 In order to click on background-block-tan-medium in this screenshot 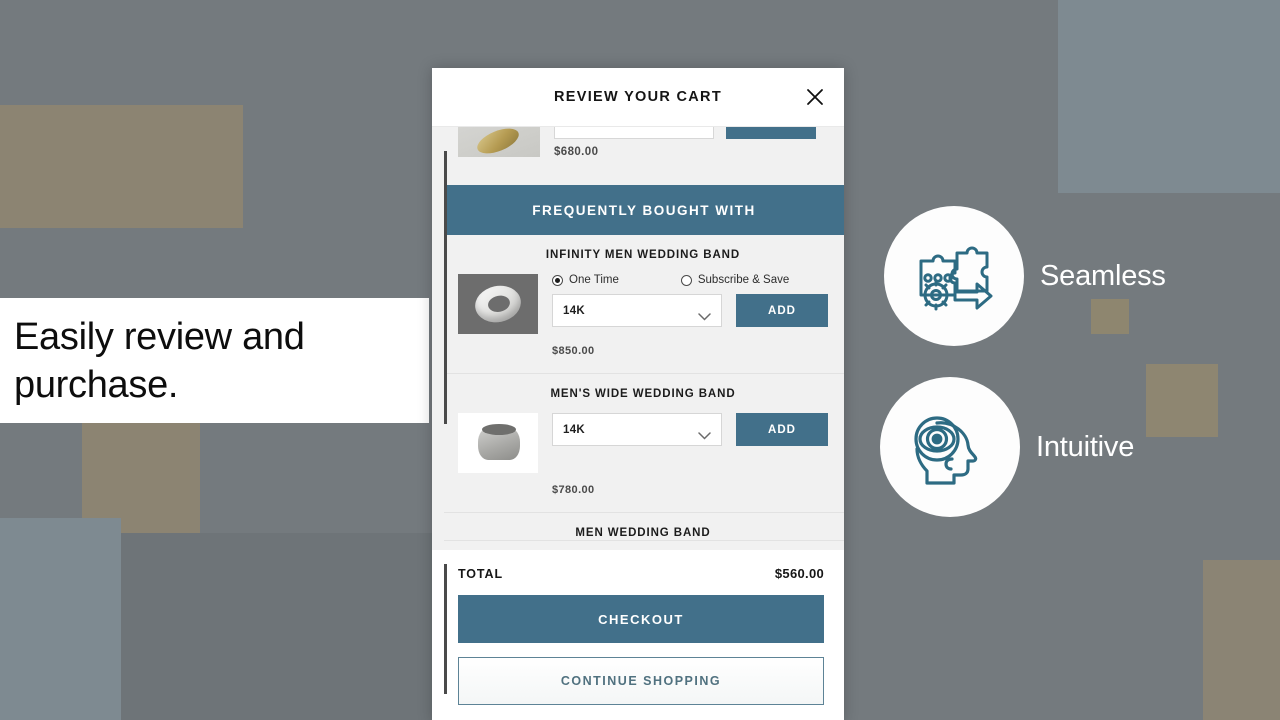, I will do `click(1182, 400)`.